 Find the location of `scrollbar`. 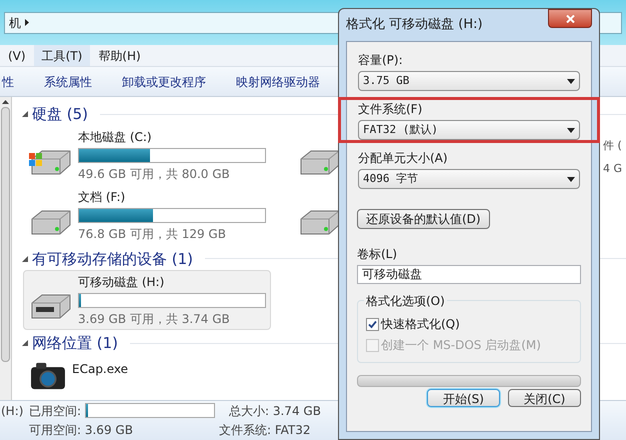

scrollbar is located at coordinates (6, 248).